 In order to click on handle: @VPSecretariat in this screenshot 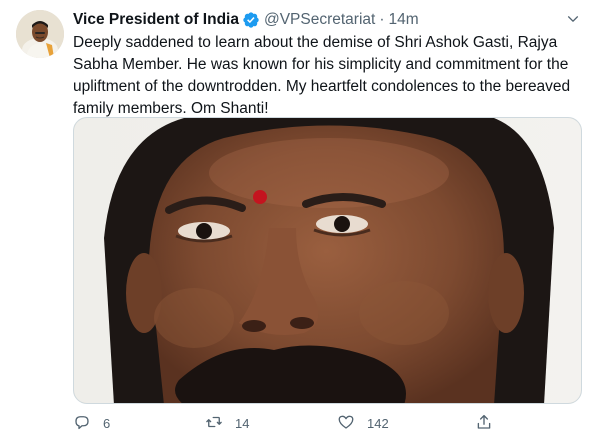, I will do `click(319, 20)`.